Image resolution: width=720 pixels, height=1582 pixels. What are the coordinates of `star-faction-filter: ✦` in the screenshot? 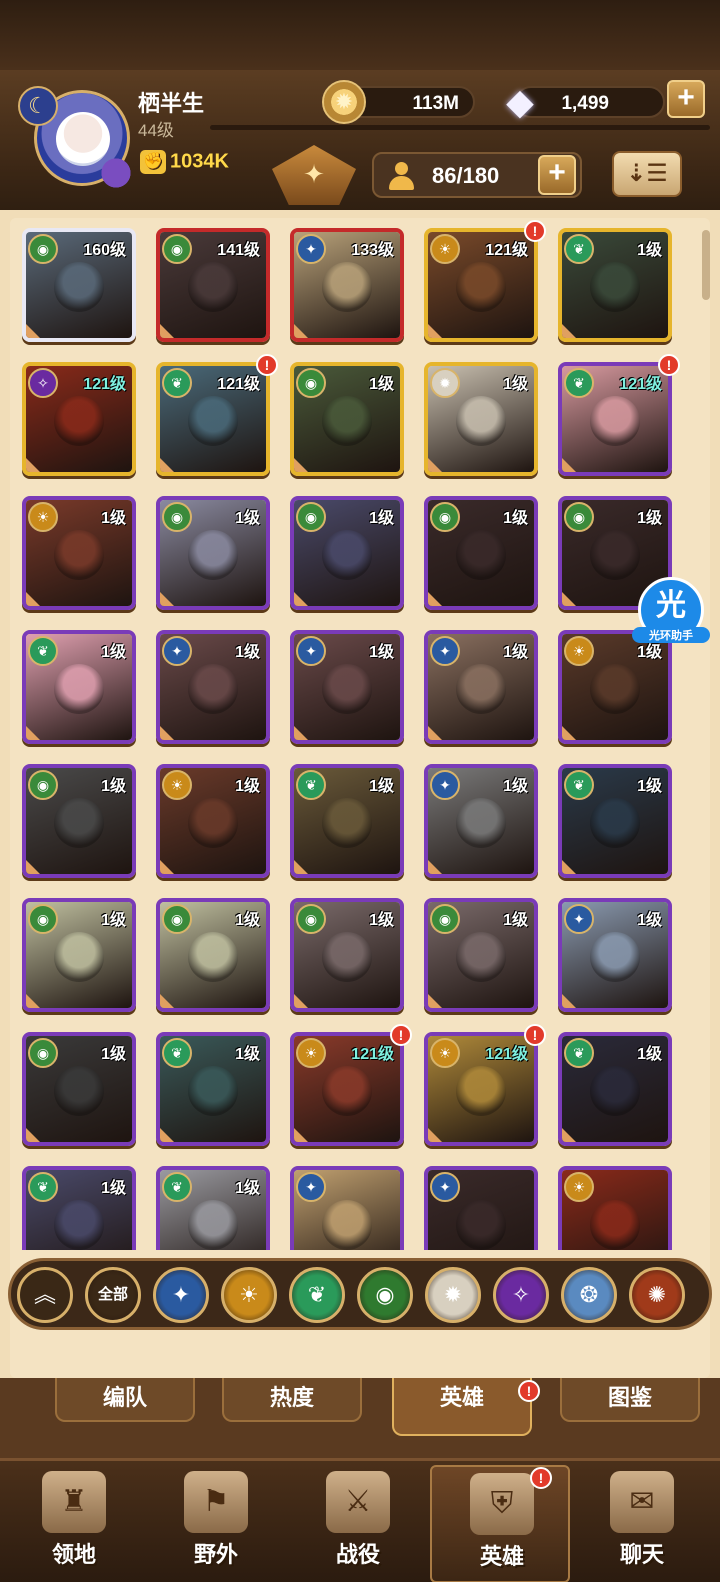 It's located at (181, 1295).